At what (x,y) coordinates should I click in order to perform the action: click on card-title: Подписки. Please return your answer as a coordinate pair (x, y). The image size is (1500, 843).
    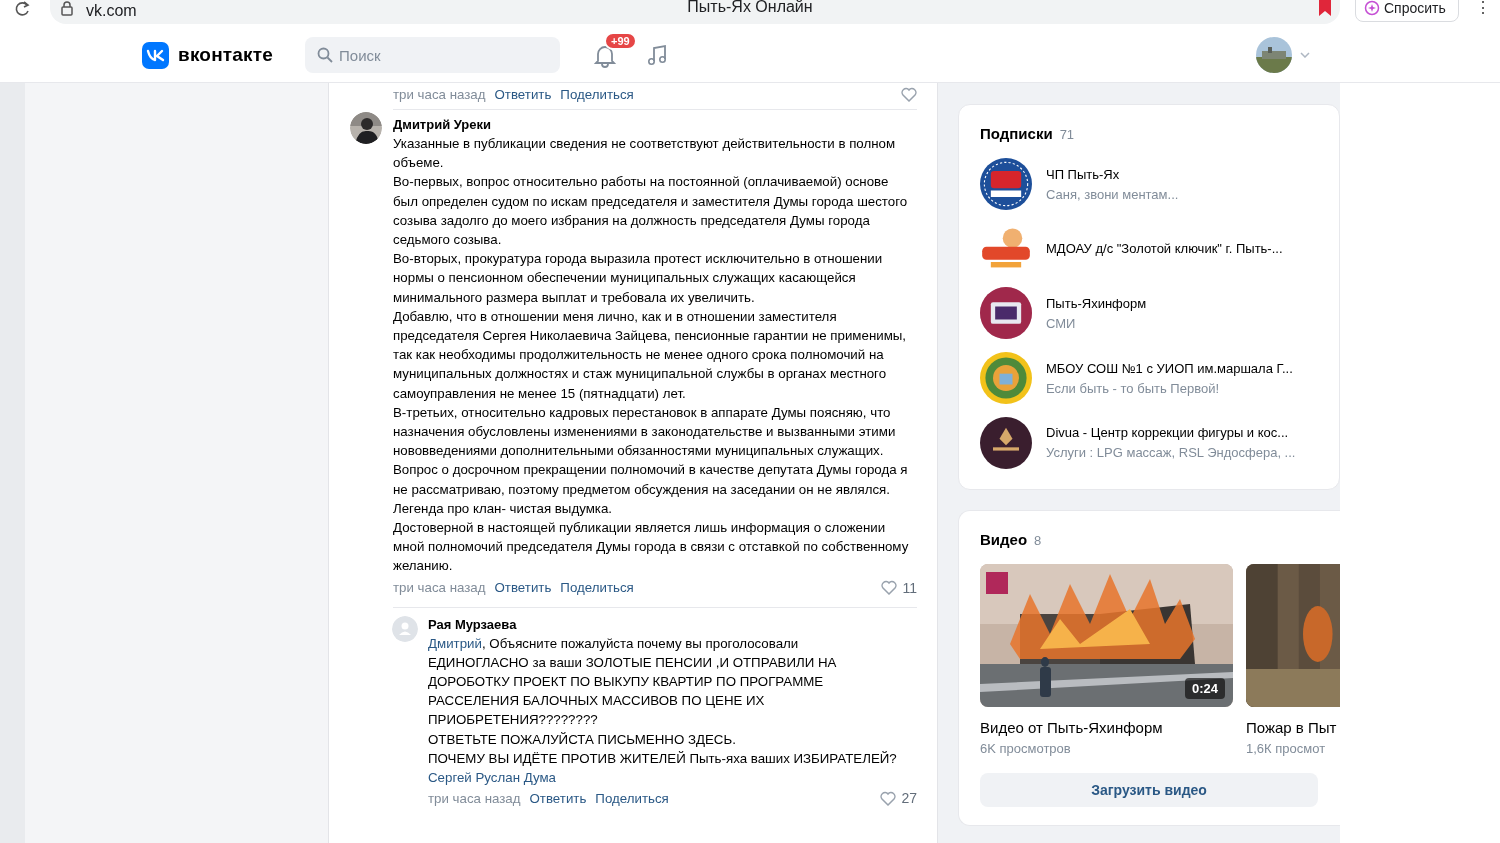
    Looking at the image, I should click on (1016, 133).